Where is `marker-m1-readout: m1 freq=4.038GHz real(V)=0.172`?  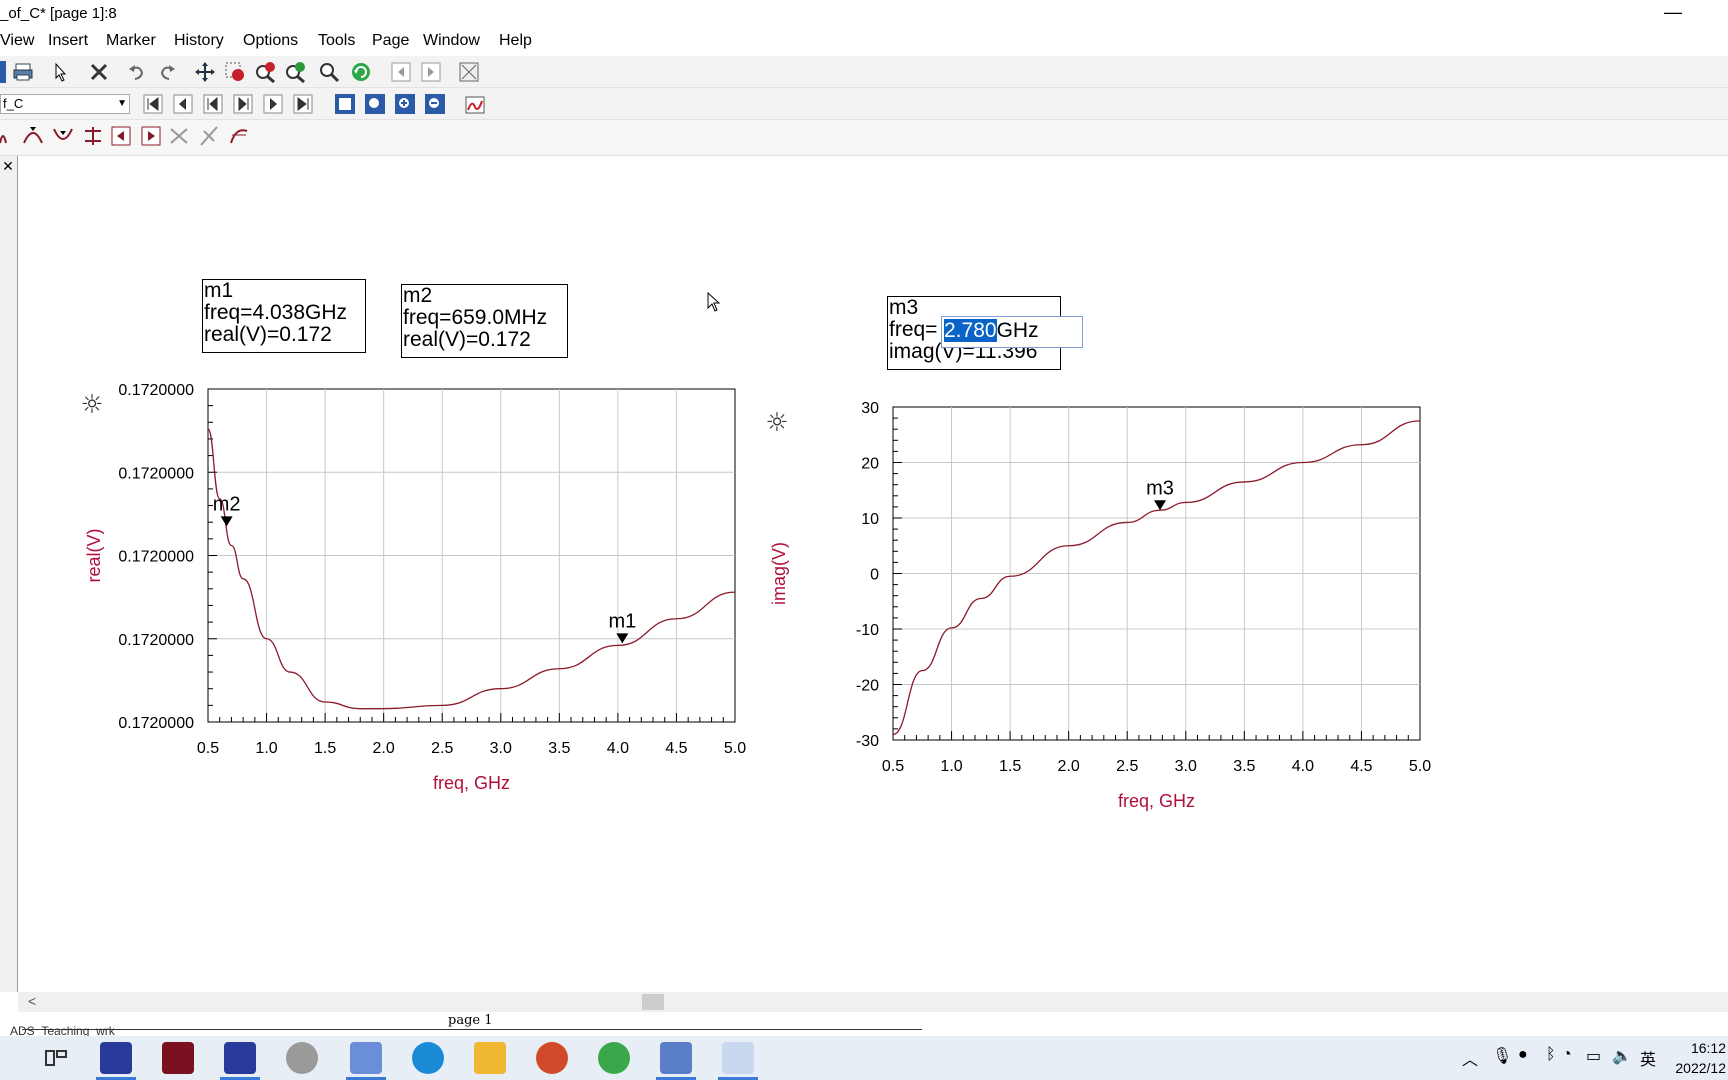 marker-m1-readout: m1 freq=4.038GHz real(V)=0.172 is located at coordinates (284, 316).